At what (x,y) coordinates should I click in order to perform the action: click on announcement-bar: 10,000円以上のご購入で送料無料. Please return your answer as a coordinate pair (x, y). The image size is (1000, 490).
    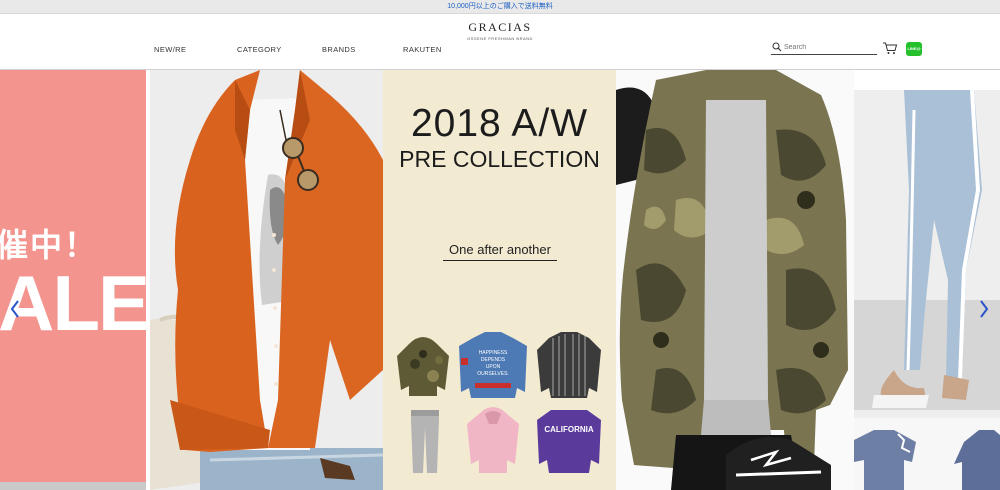
    Looking at the image, I should click on (500, 7).